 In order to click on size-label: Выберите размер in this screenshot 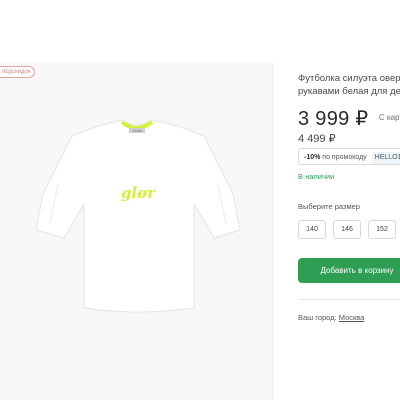, I will do `click(329, 206)`.